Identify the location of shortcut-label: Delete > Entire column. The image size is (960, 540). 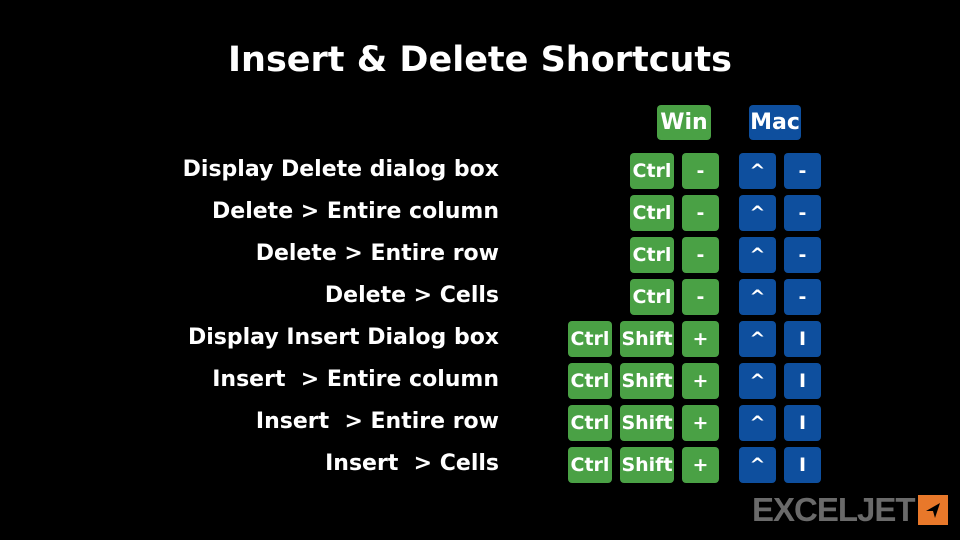
(355, 211).